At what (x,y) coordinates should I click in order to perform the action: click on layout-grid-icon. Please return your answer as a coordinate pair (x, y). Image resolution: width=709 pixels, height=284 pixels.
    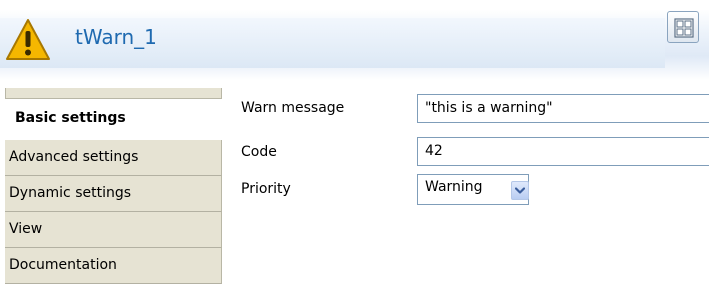
    Looking at the image, I should click on (684, 28).